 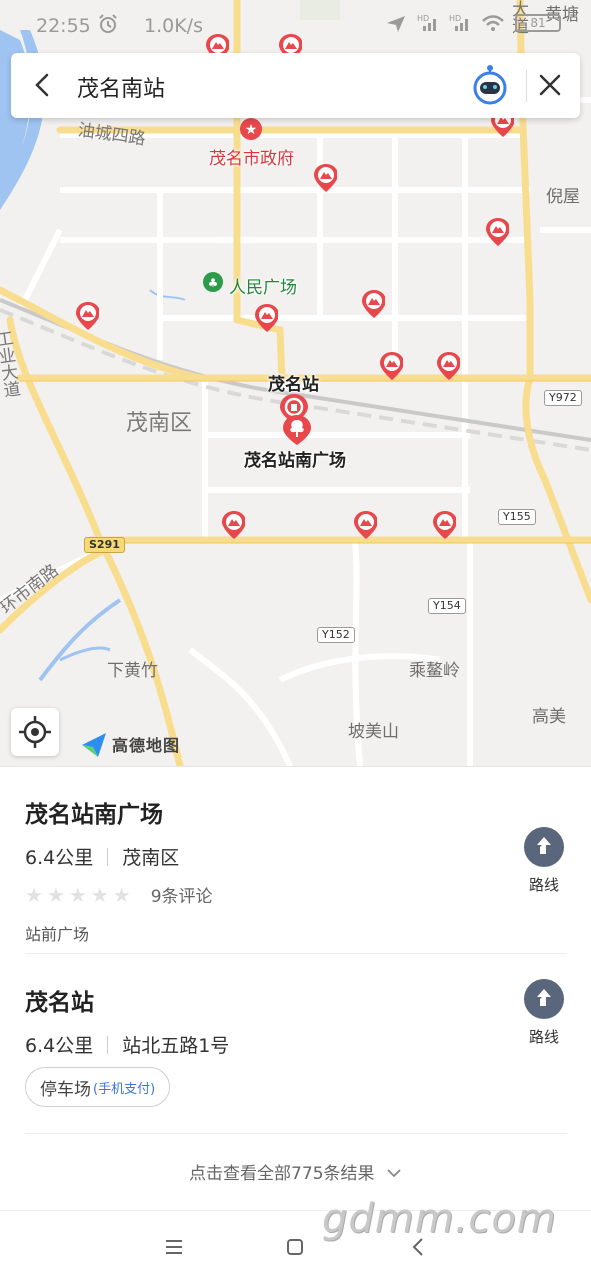 I want to click on map-place-label: 乘鳌岭, so click(x=434, y=671).